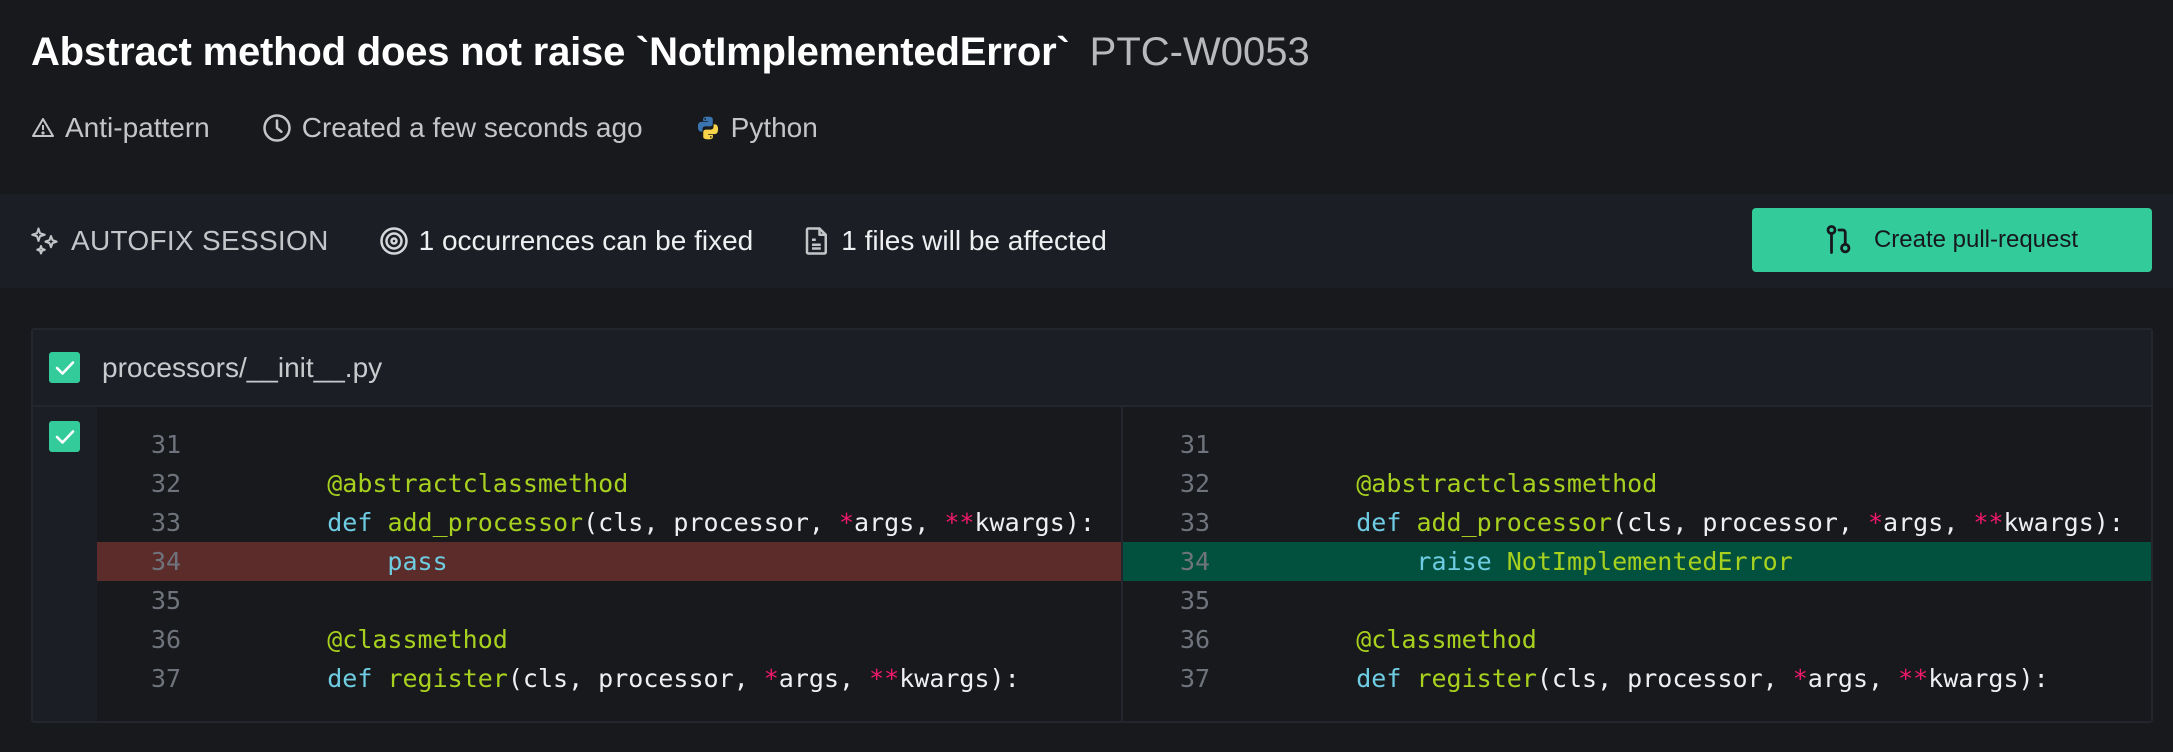  I want to click on code-token-decorator: @classmethod, so click(417, 639).